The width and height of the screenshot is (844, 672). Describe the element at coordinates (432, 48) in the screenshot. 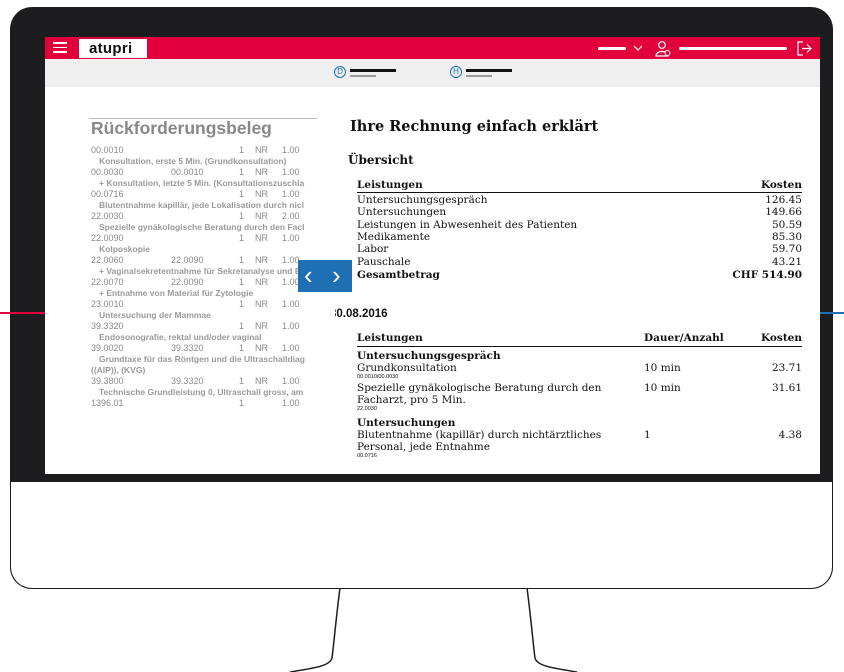

I see `top-bar: atupri` at that location.